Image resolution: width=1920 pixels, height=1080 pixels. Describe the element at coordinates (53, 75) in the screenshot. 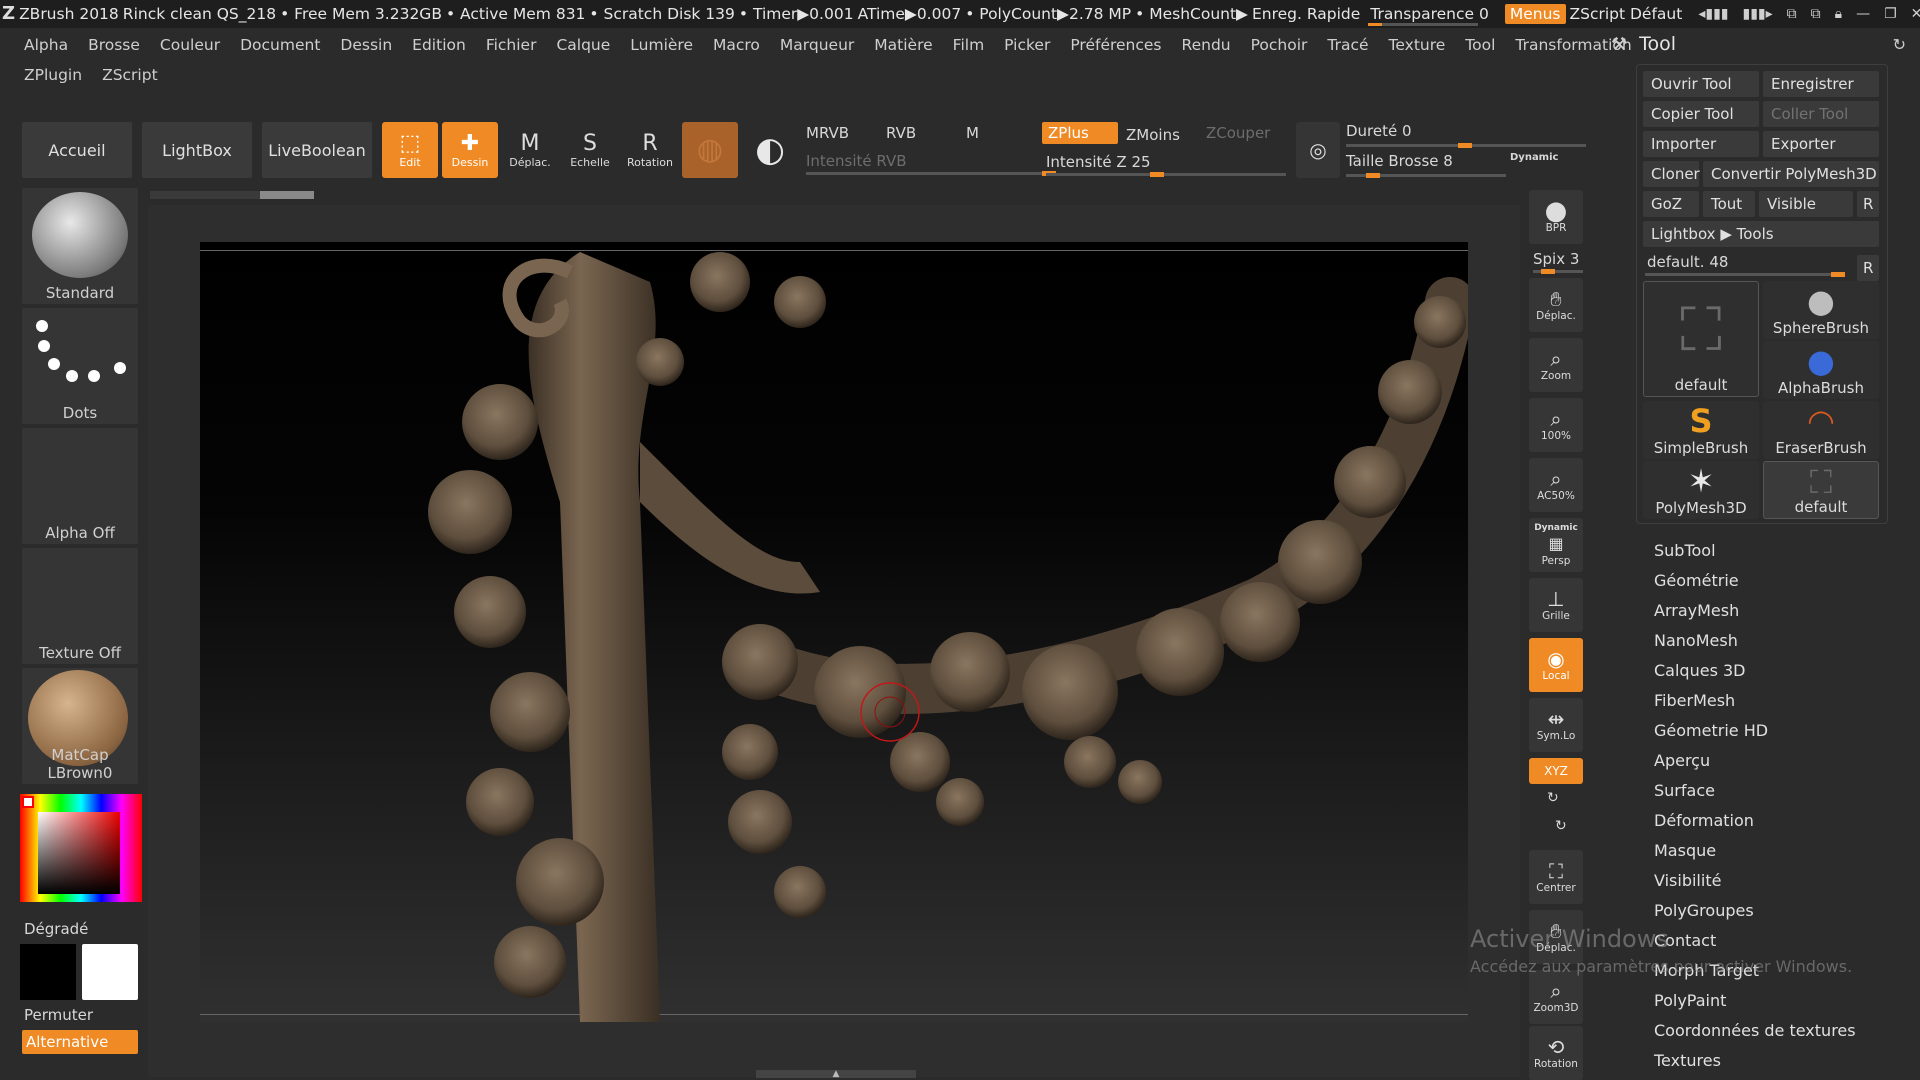

I see `menu-zplugin: ZPlugin` at that location.